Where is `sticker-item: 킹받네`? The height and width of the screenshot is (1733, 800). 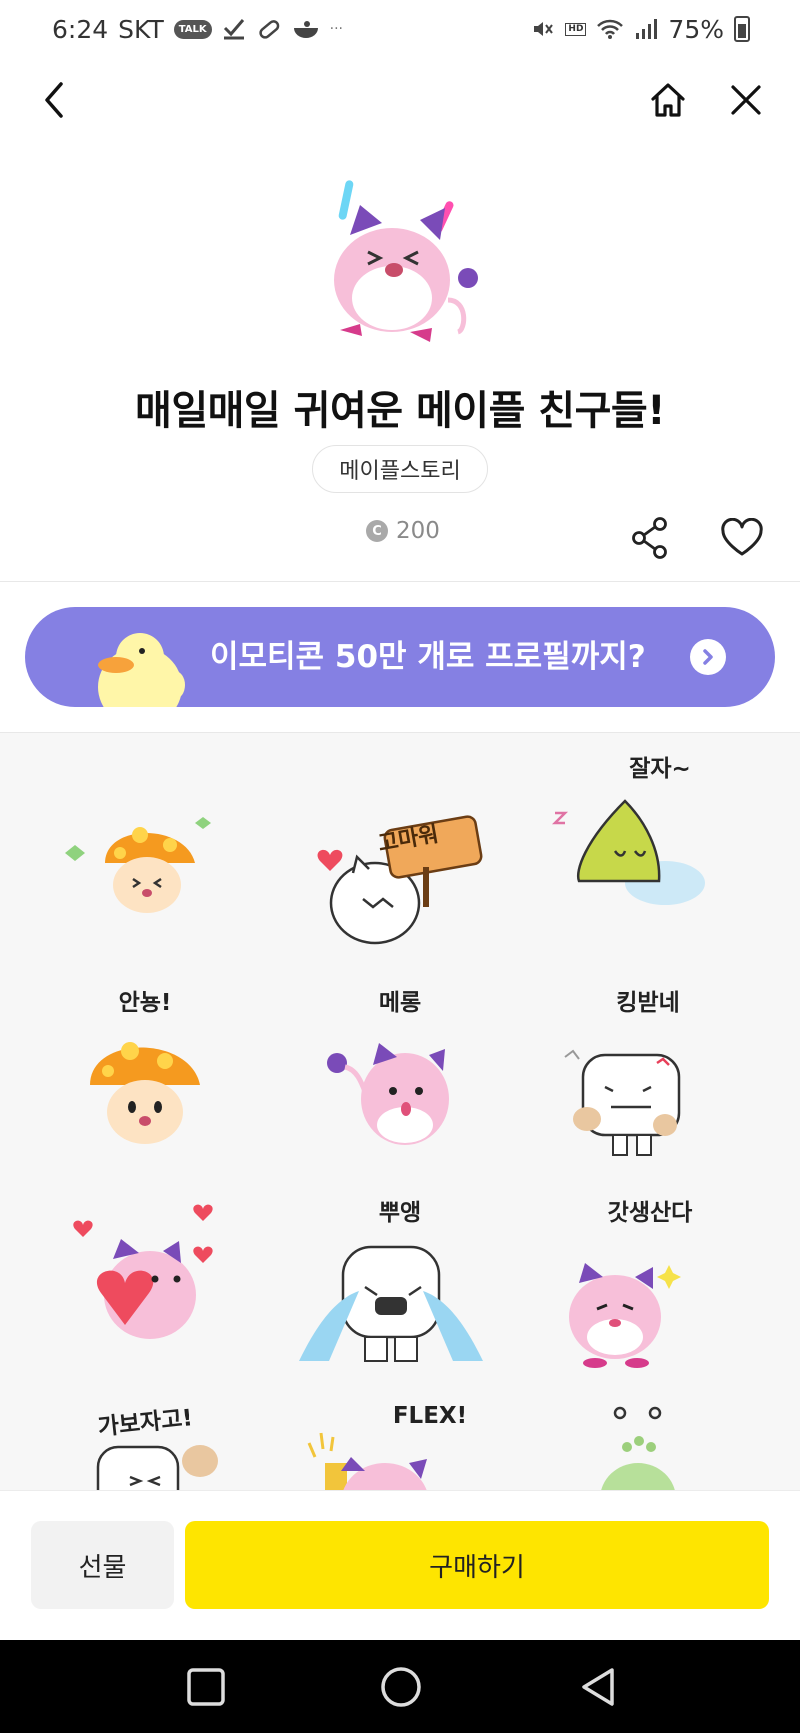
sticker-item: 킹받네 is located at coordinates (660, 1083).